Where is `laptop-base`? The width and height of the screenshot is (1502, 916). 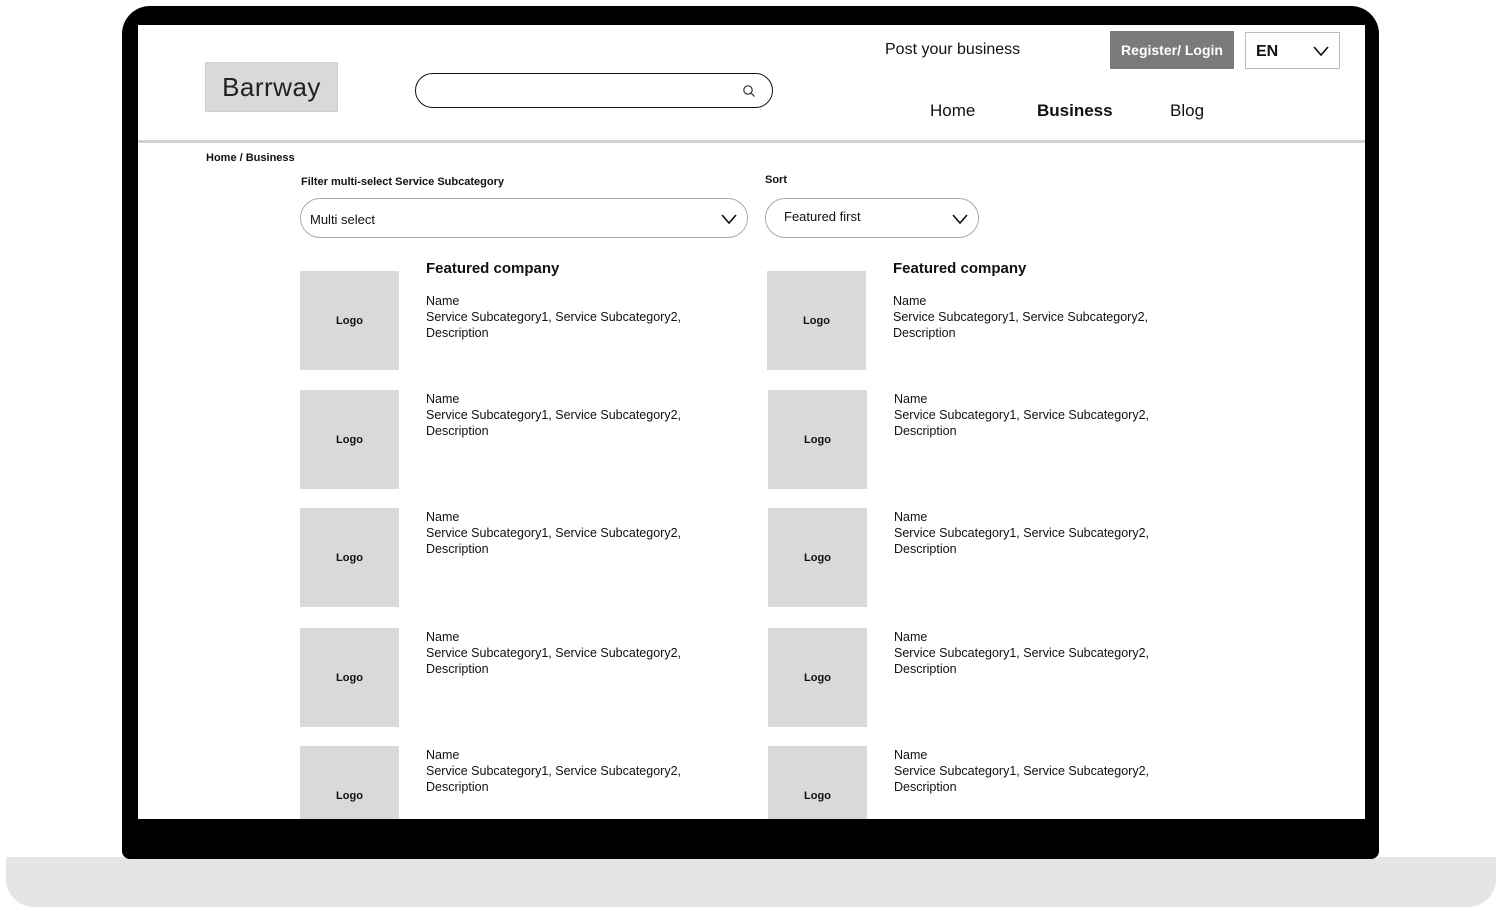
laptop-base is located at coordinates (751, 882).